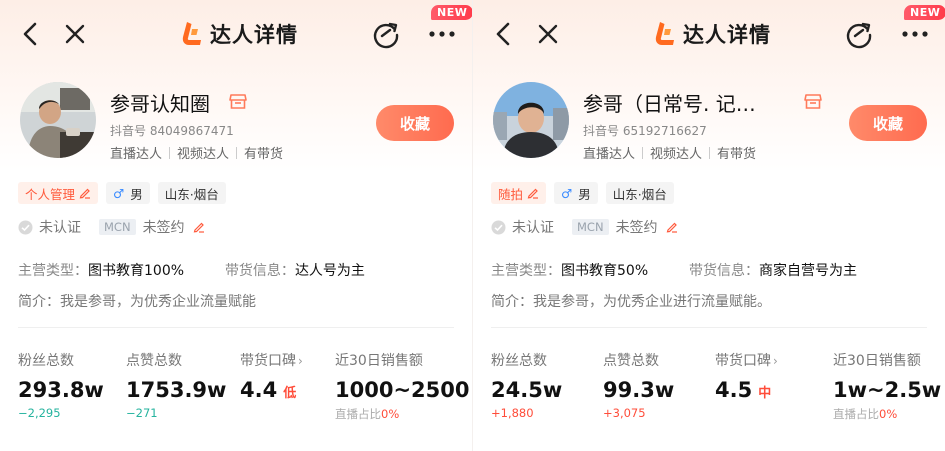 The height and width of the screenshot is (451, 945). I want to click on creator-intro: 简介：我是参哥，为优秀企业流量赋能, so click(137, 302).